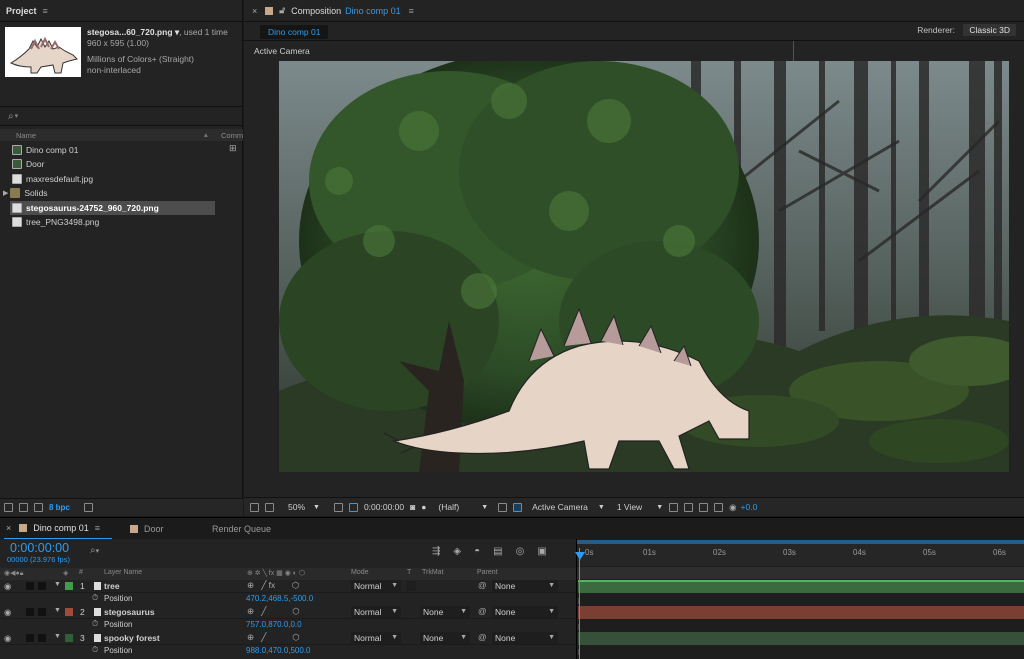 This screenshot has height=659, width=1024. What do you see at coordinates (801, 612) in the screenshot?
I see `layer-bar-stegosaurus` at bounding box center [801, 612].